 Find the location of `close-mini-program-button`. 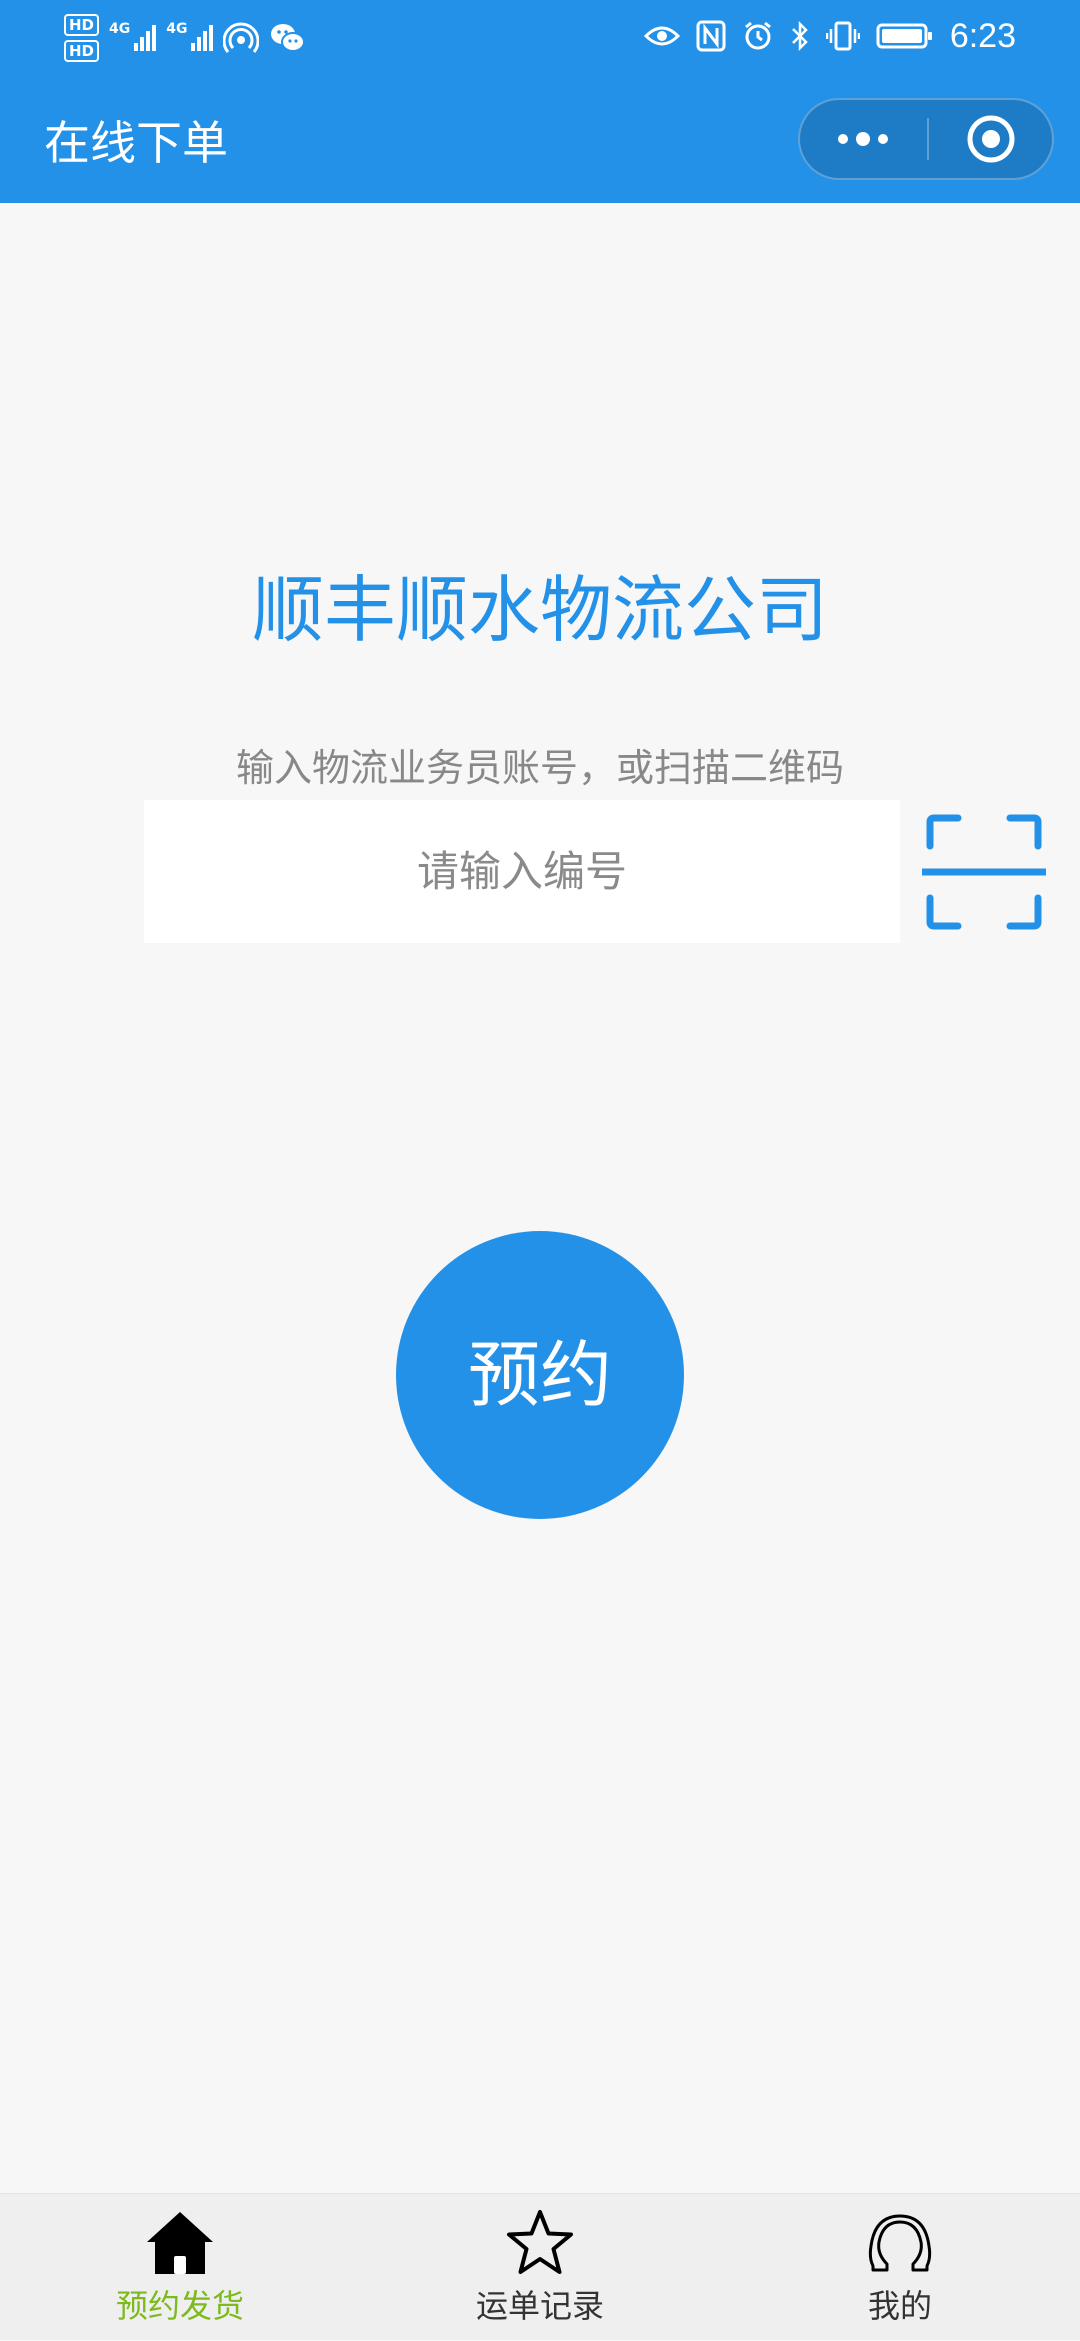

close-mini-program-button is located at coordinates (990, 139).